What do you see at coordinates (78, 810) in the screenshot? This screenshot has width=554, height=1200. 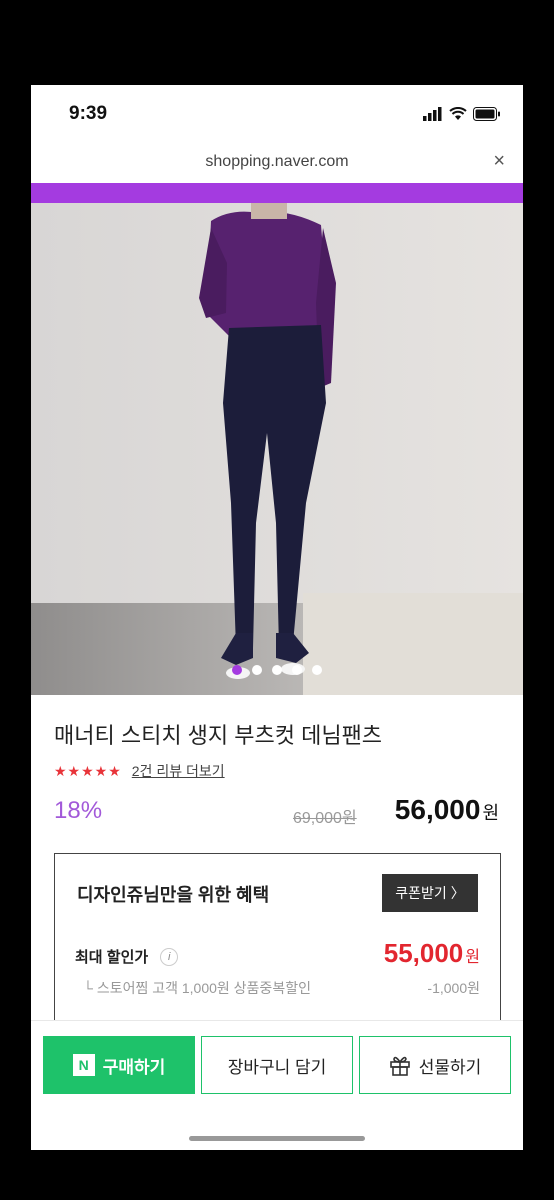 I see `discount-rate: 18%` at bounding box center [78, 810].